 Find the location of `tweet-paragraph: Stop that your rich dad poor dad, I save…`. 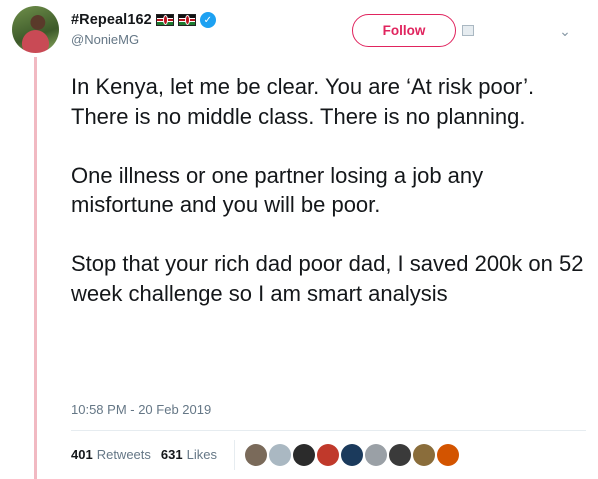

tweet-paragraph: Stop that your rich dad poor dad, I save… is located at coordinates (327, 278).